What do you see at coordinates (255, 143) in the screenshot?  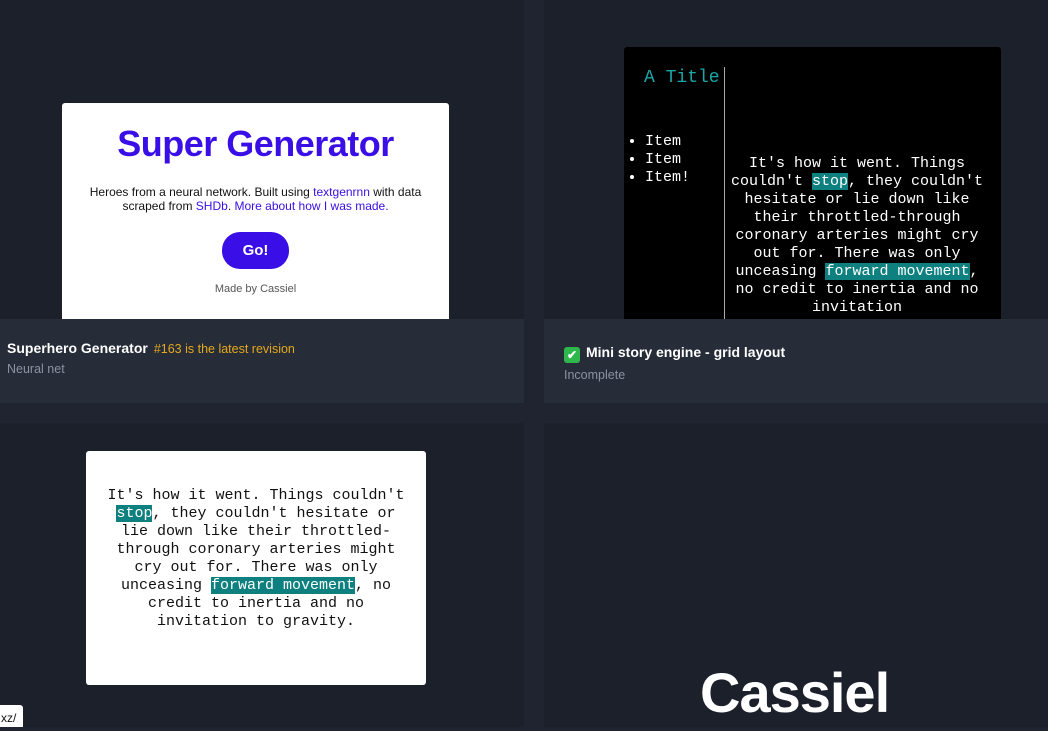 I see `preview-title: Super Generator` at bounding box center [255, 143].